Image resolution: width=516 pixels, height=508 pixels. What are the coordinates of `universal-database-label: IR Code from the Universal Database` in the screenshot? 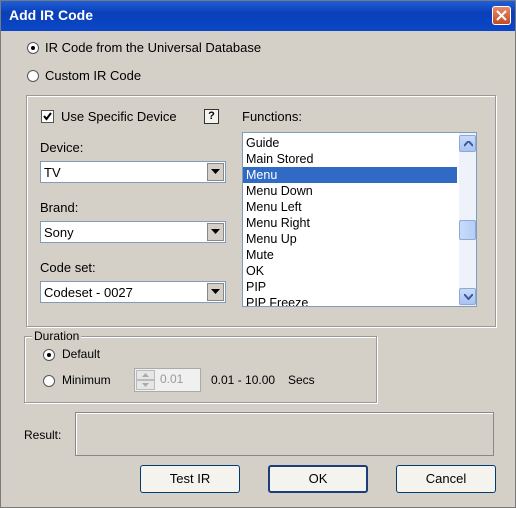 It's located at (153, 47).